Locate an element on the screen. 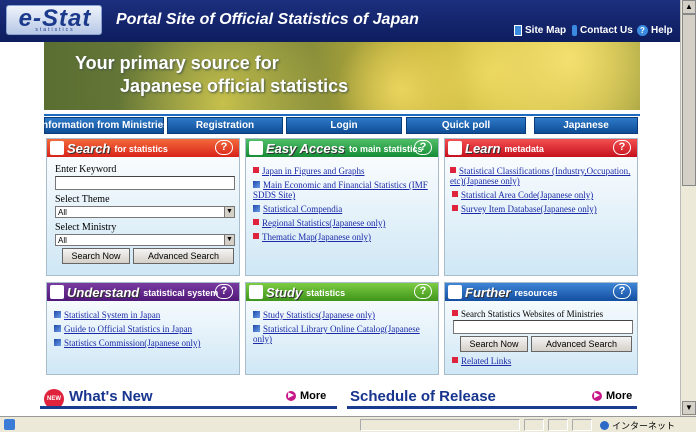 The height and width of the screenshot is (432, 696). link-survey-item-database: Survey Item Database(Japanese only) is located at coordinates (524, 209).